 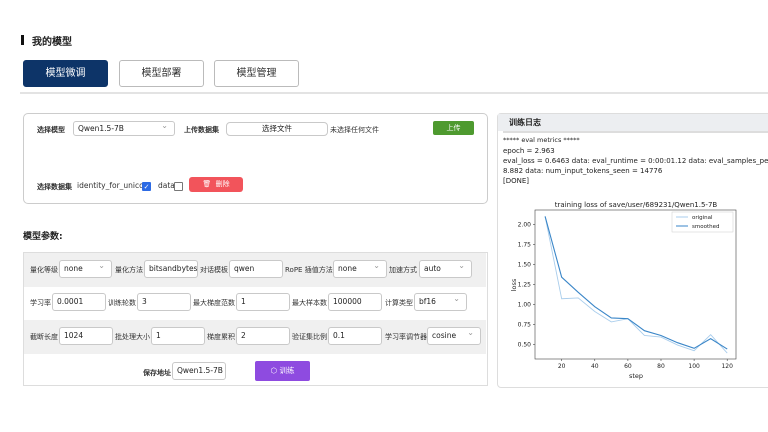 I want to click on legend-original: original, so click(x=702, y=218).